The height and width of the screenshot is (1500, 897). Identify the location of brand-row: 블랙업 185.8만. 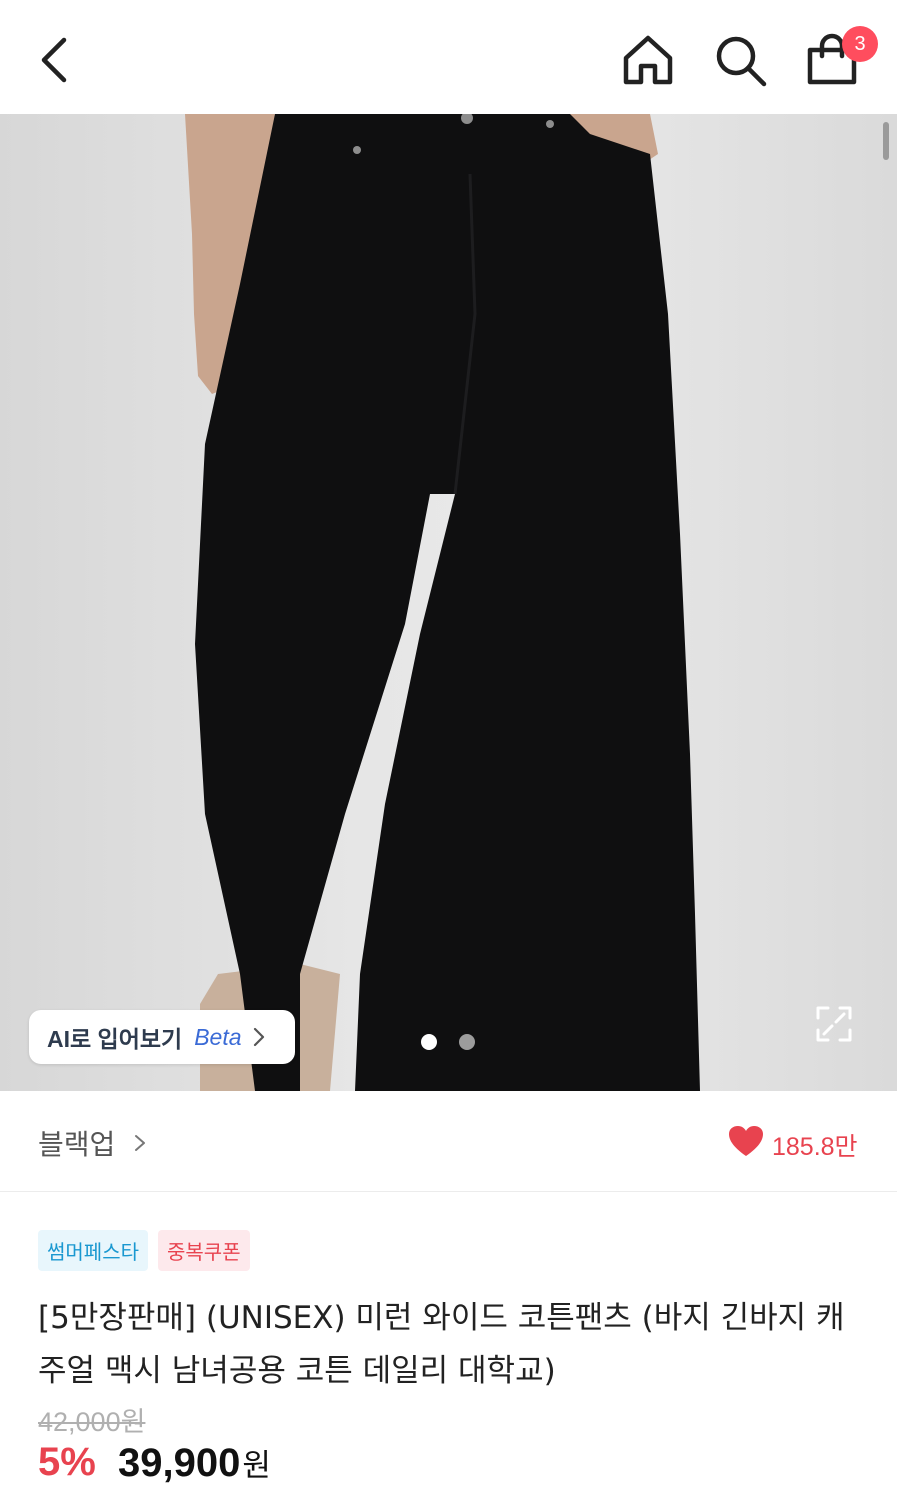
(448, 1141).